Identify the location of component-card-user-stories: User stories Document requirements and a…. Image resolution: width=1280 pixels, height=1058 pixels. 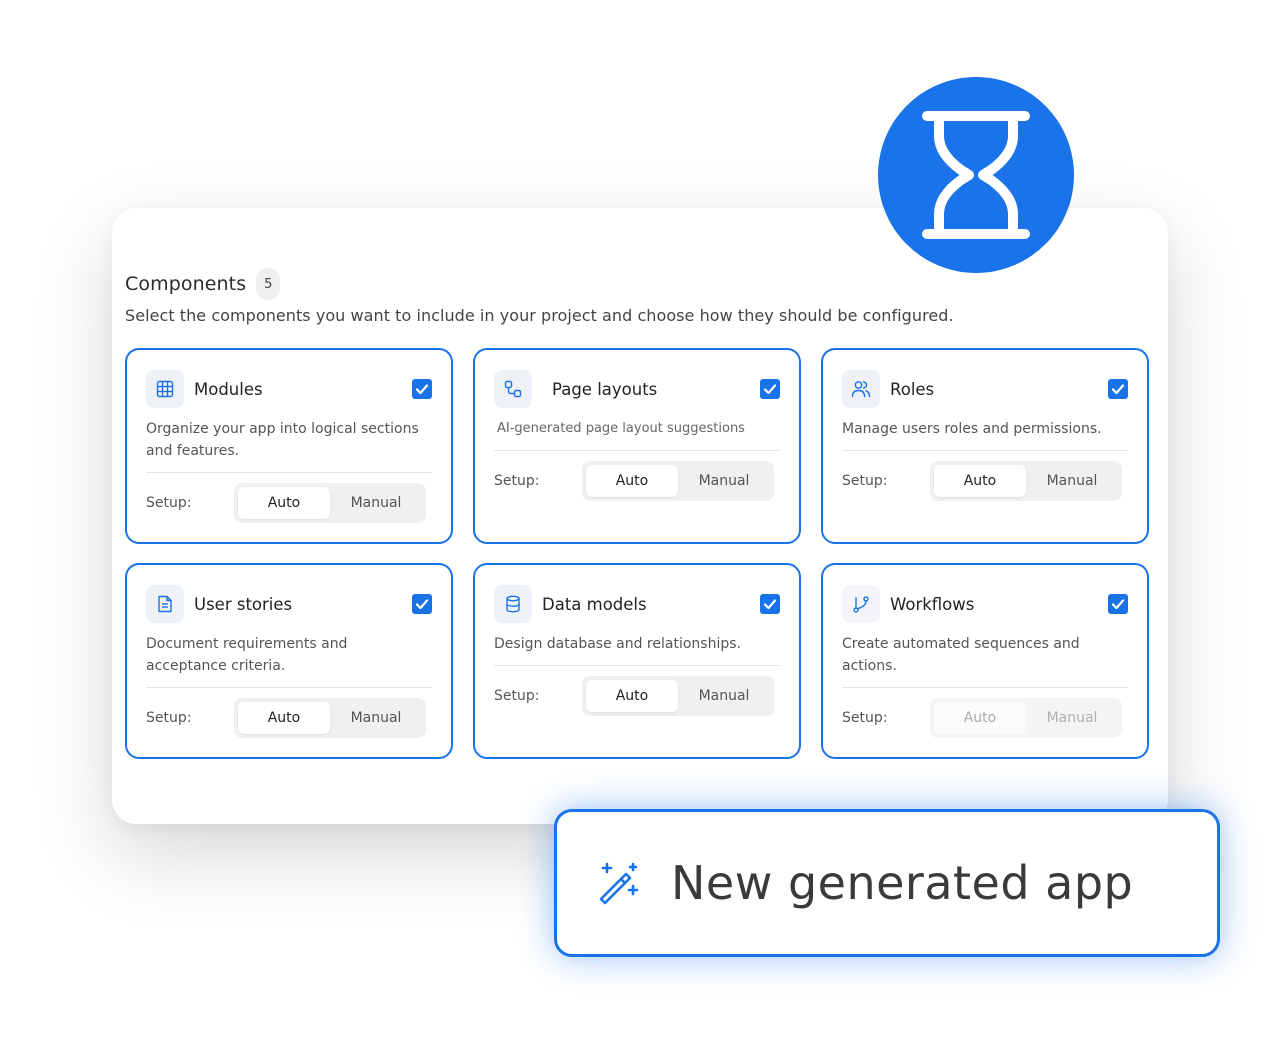
(289, 661).